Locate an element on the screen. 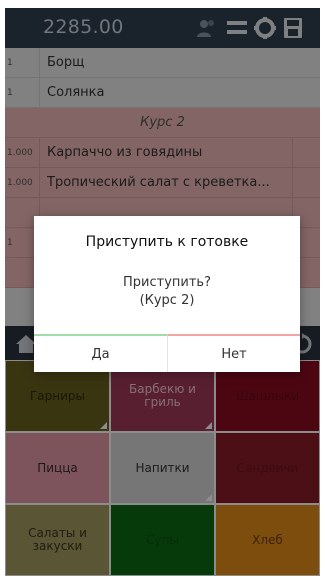 The height and width of the screenshot is (576, 325). dialog-message: Приступить? (Курс 2) is located at coordinates (167, 292).